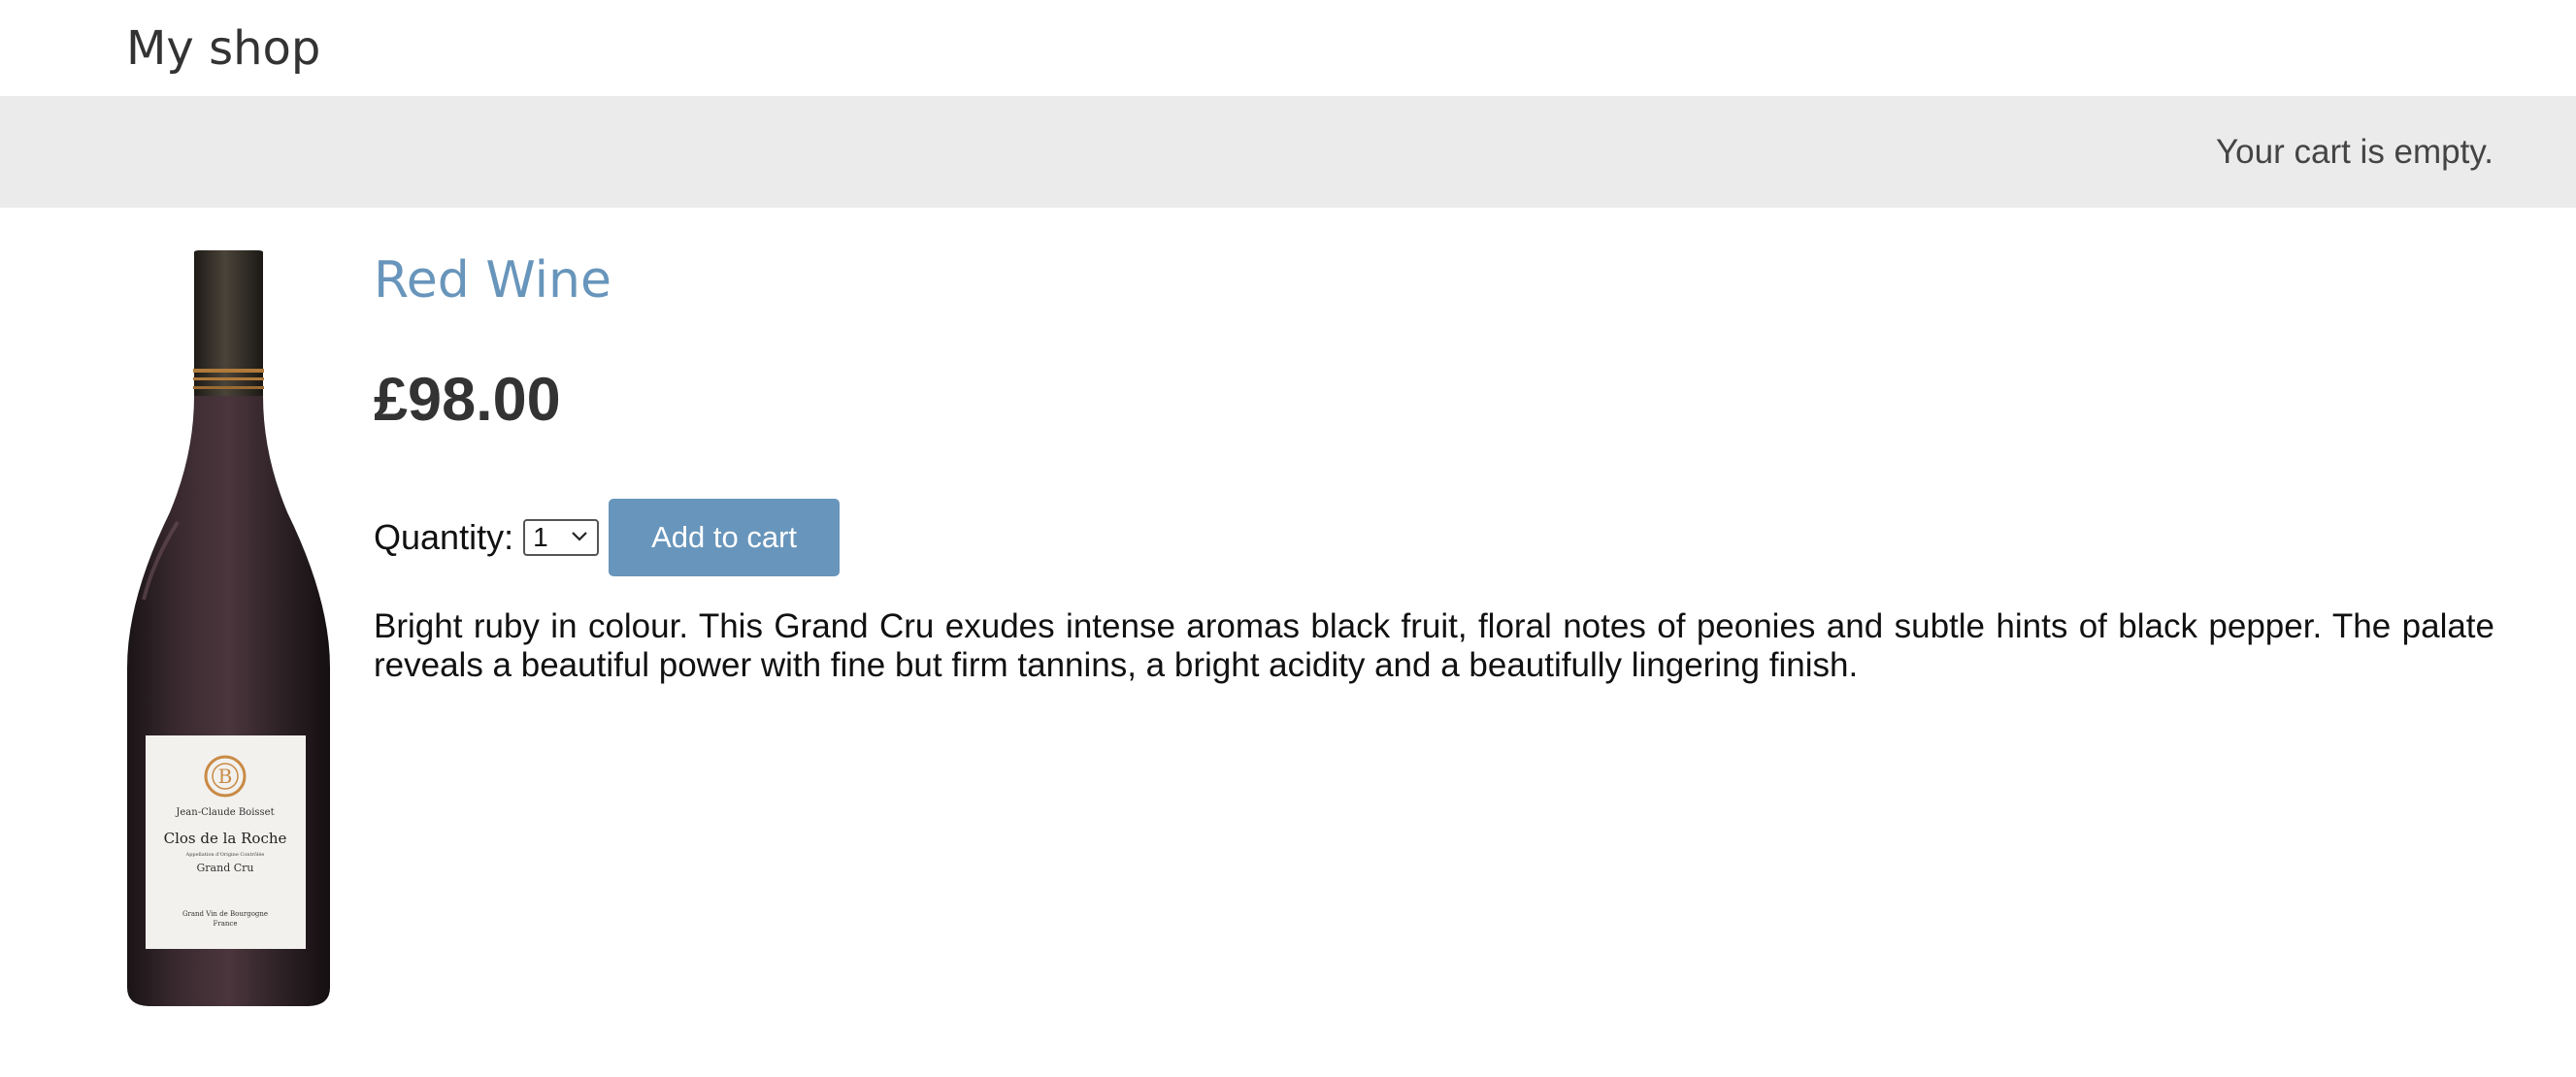  Describe the element at coordinates (1288, 48) in the screenshot. I see `site-header: My shop` at that location.